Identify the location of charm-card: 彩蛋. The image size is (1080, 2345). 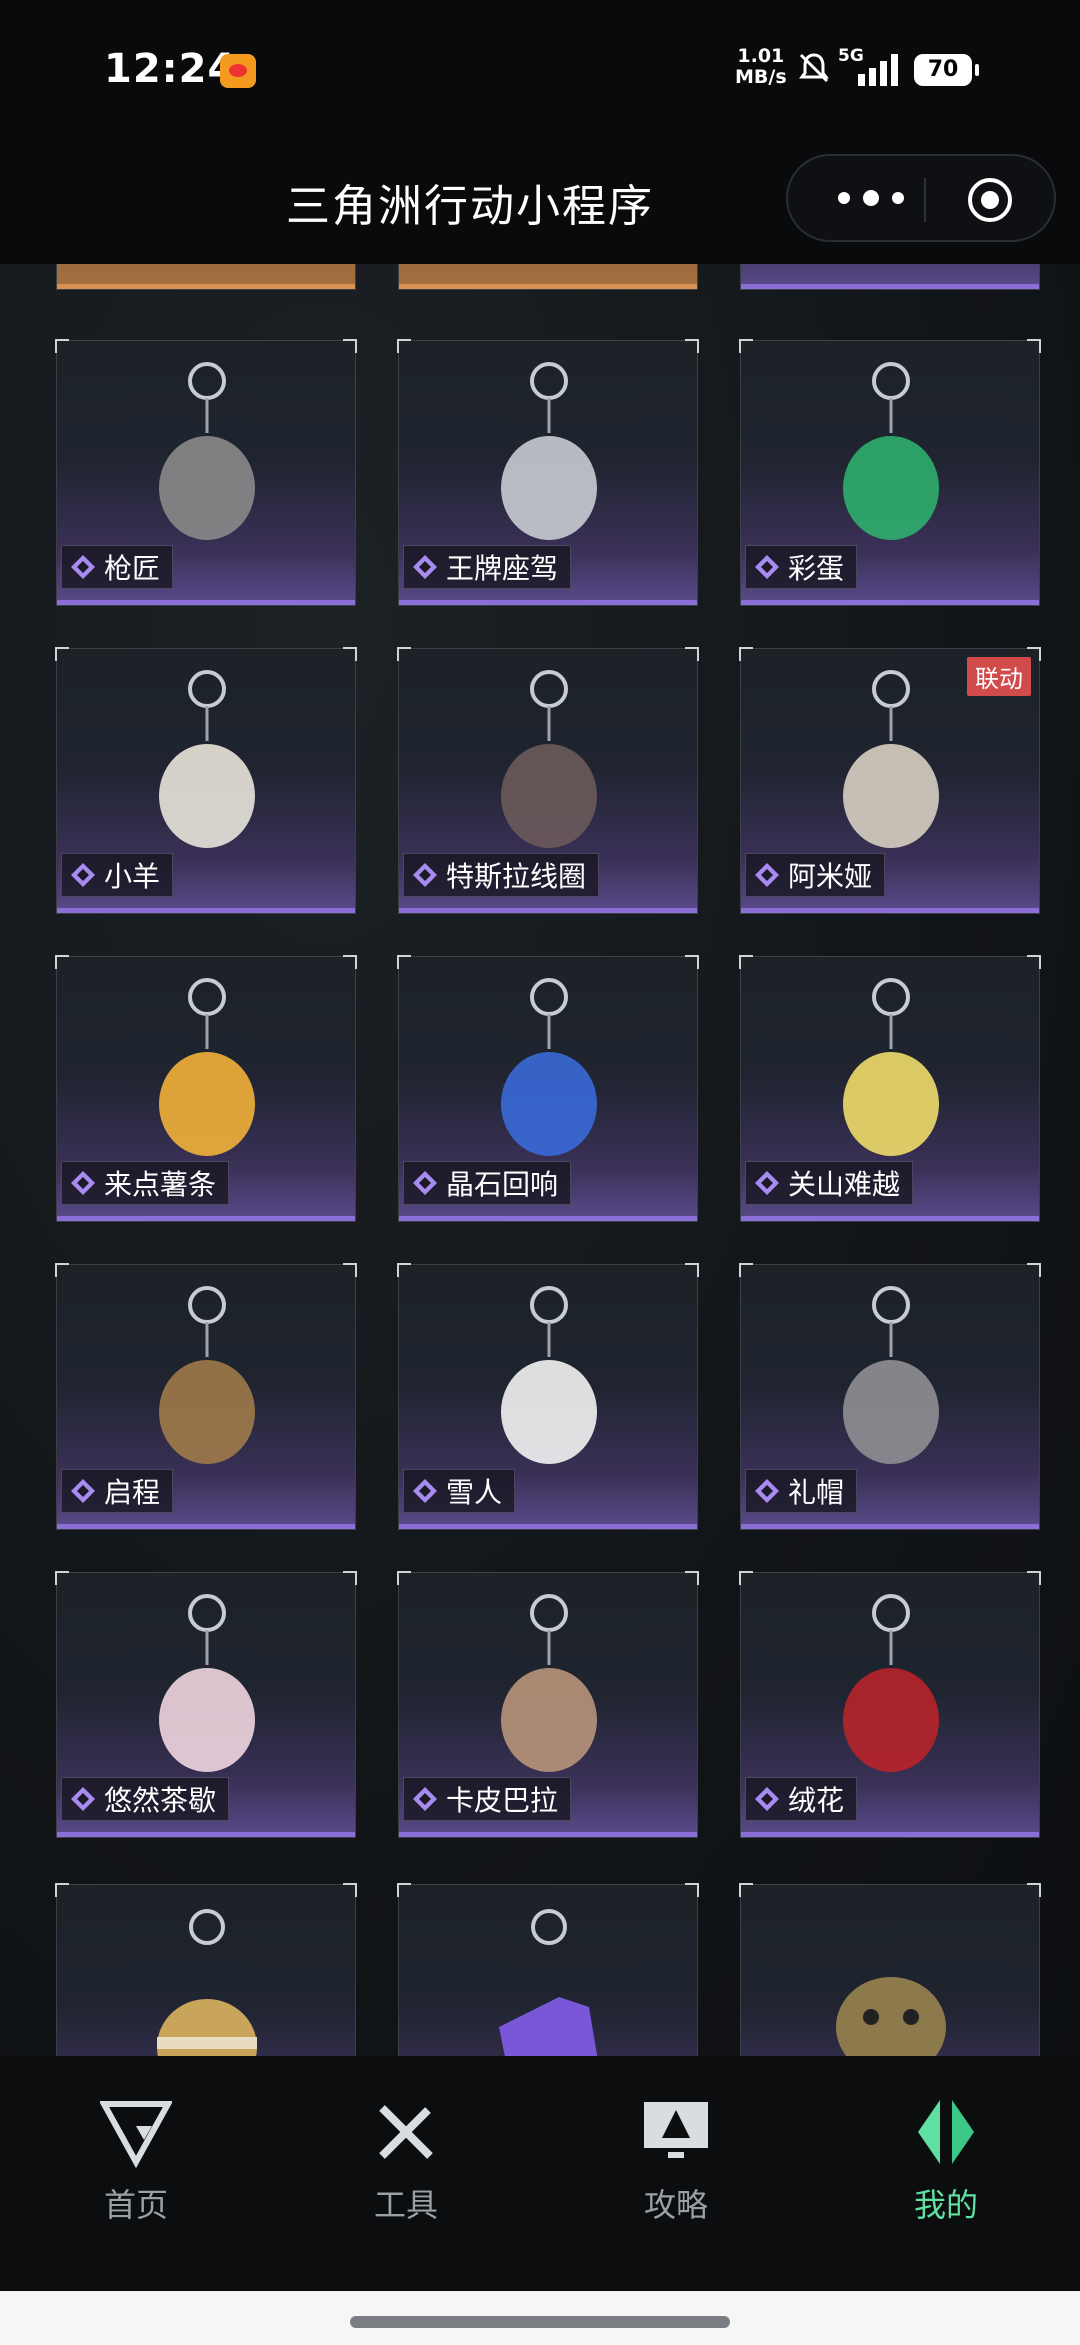
(890, 472).